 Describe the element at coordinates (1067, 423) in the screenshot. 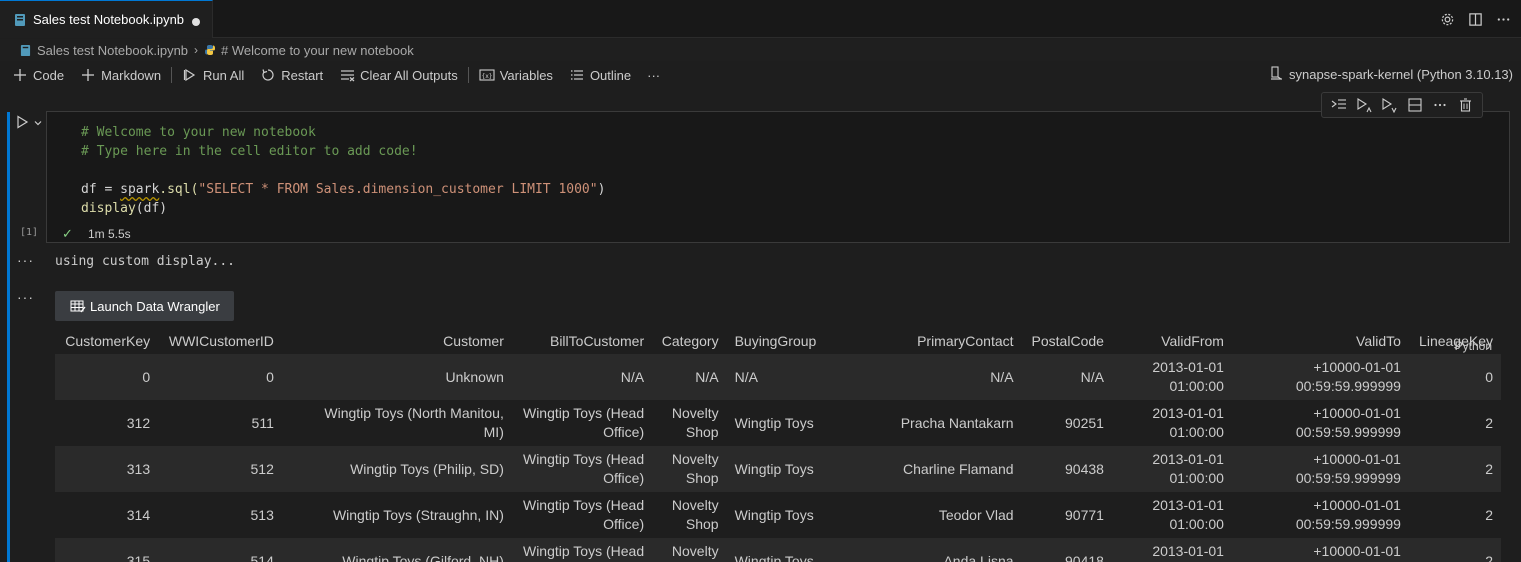

I see `table-cell: 90251` at that location.